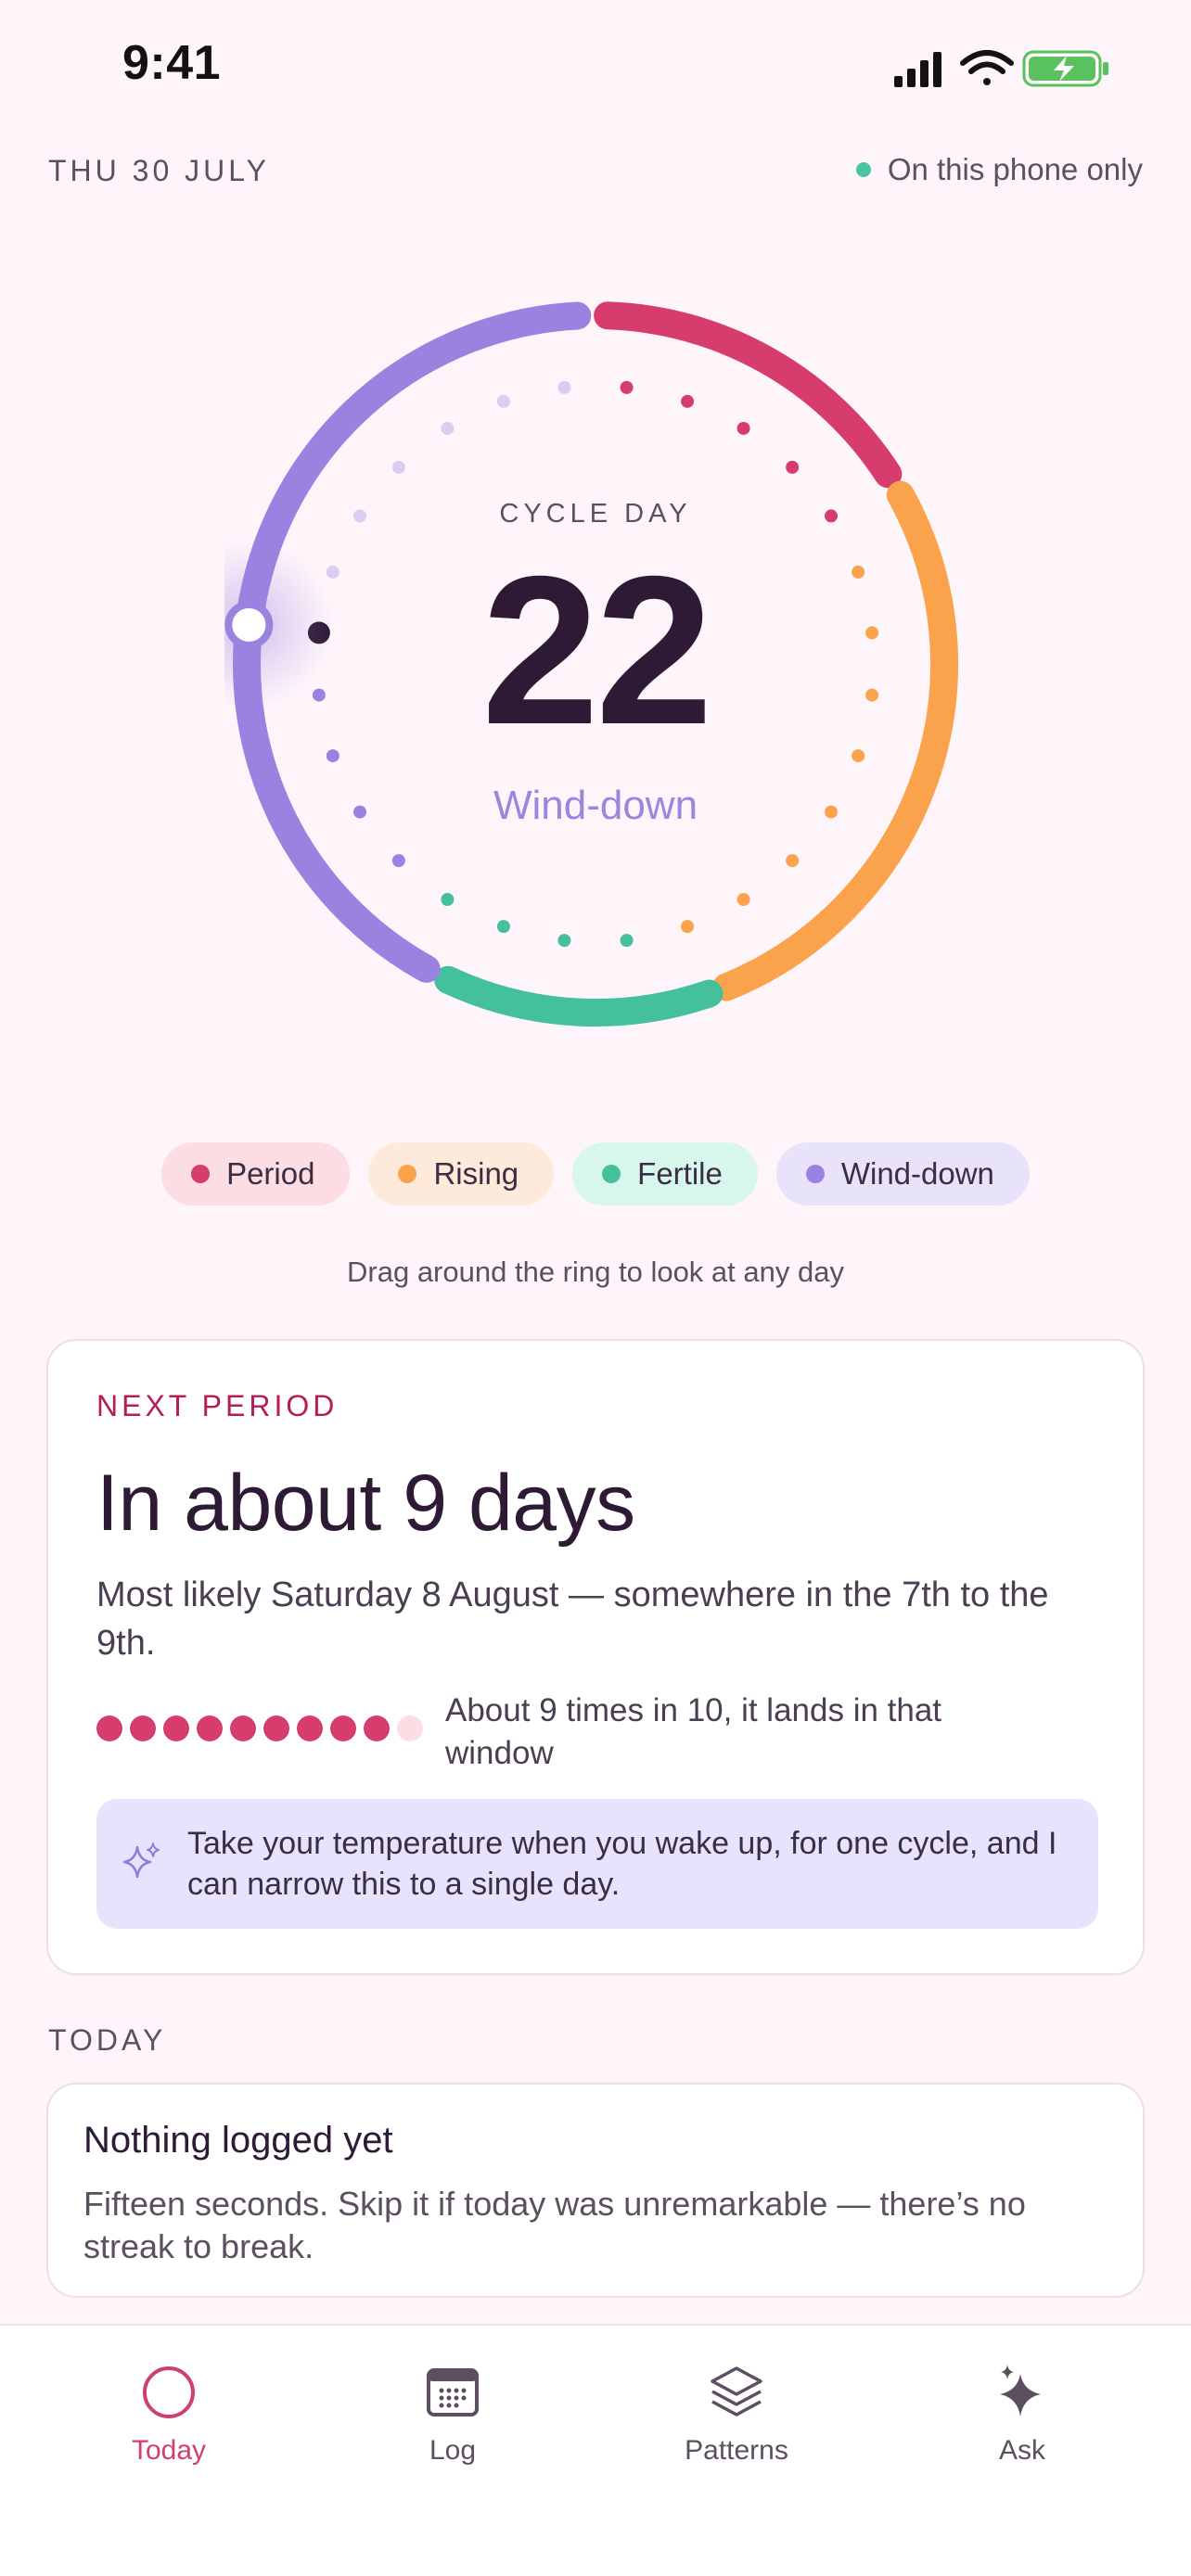 The image size is (1191, 2576). Describe the element at coordinates (453, 2450) in the screenshot. I see `tab-label: Log` at that location.